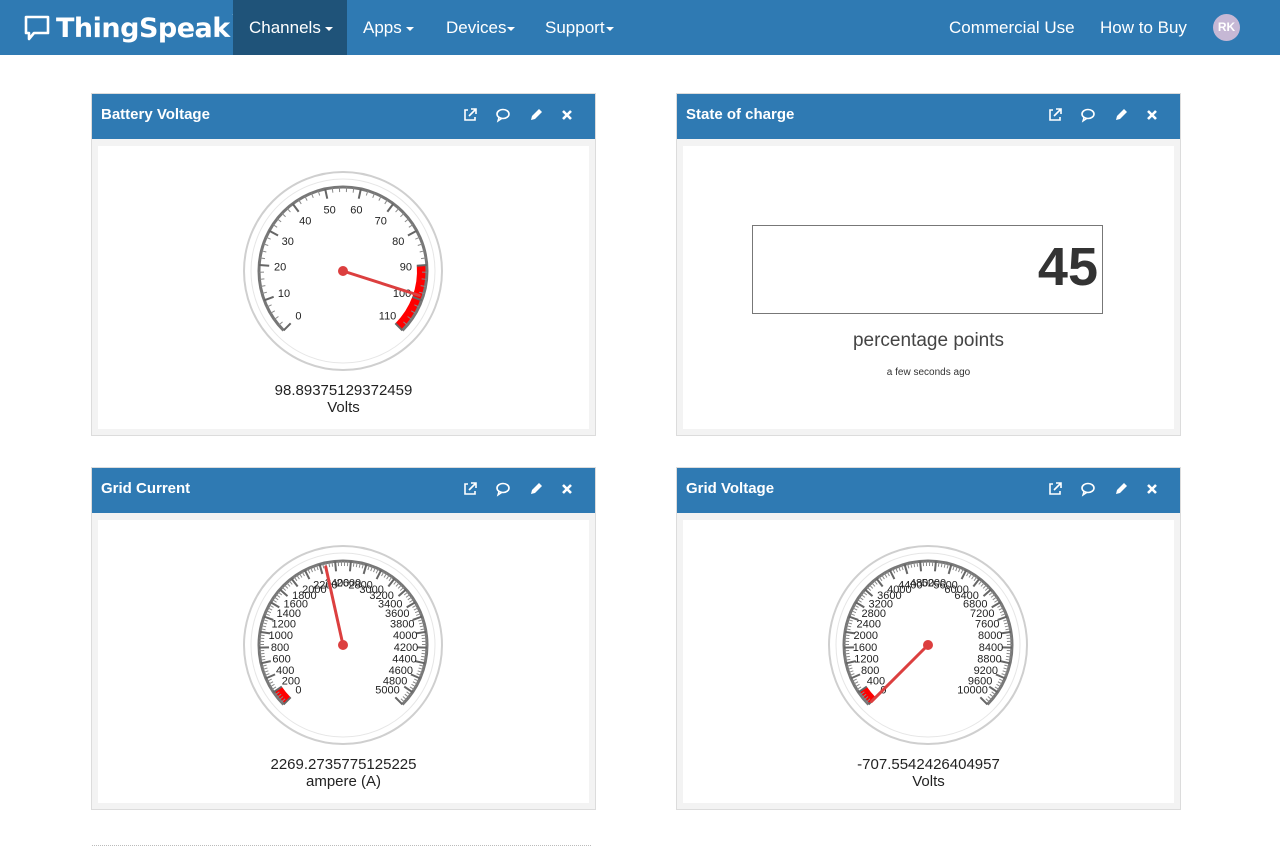 The height and width of the screenshot is (849, 1280). Describe the element at coordinates (972, 691) in the screenshot. I see `gauge-tick-label: 10000` at that location.